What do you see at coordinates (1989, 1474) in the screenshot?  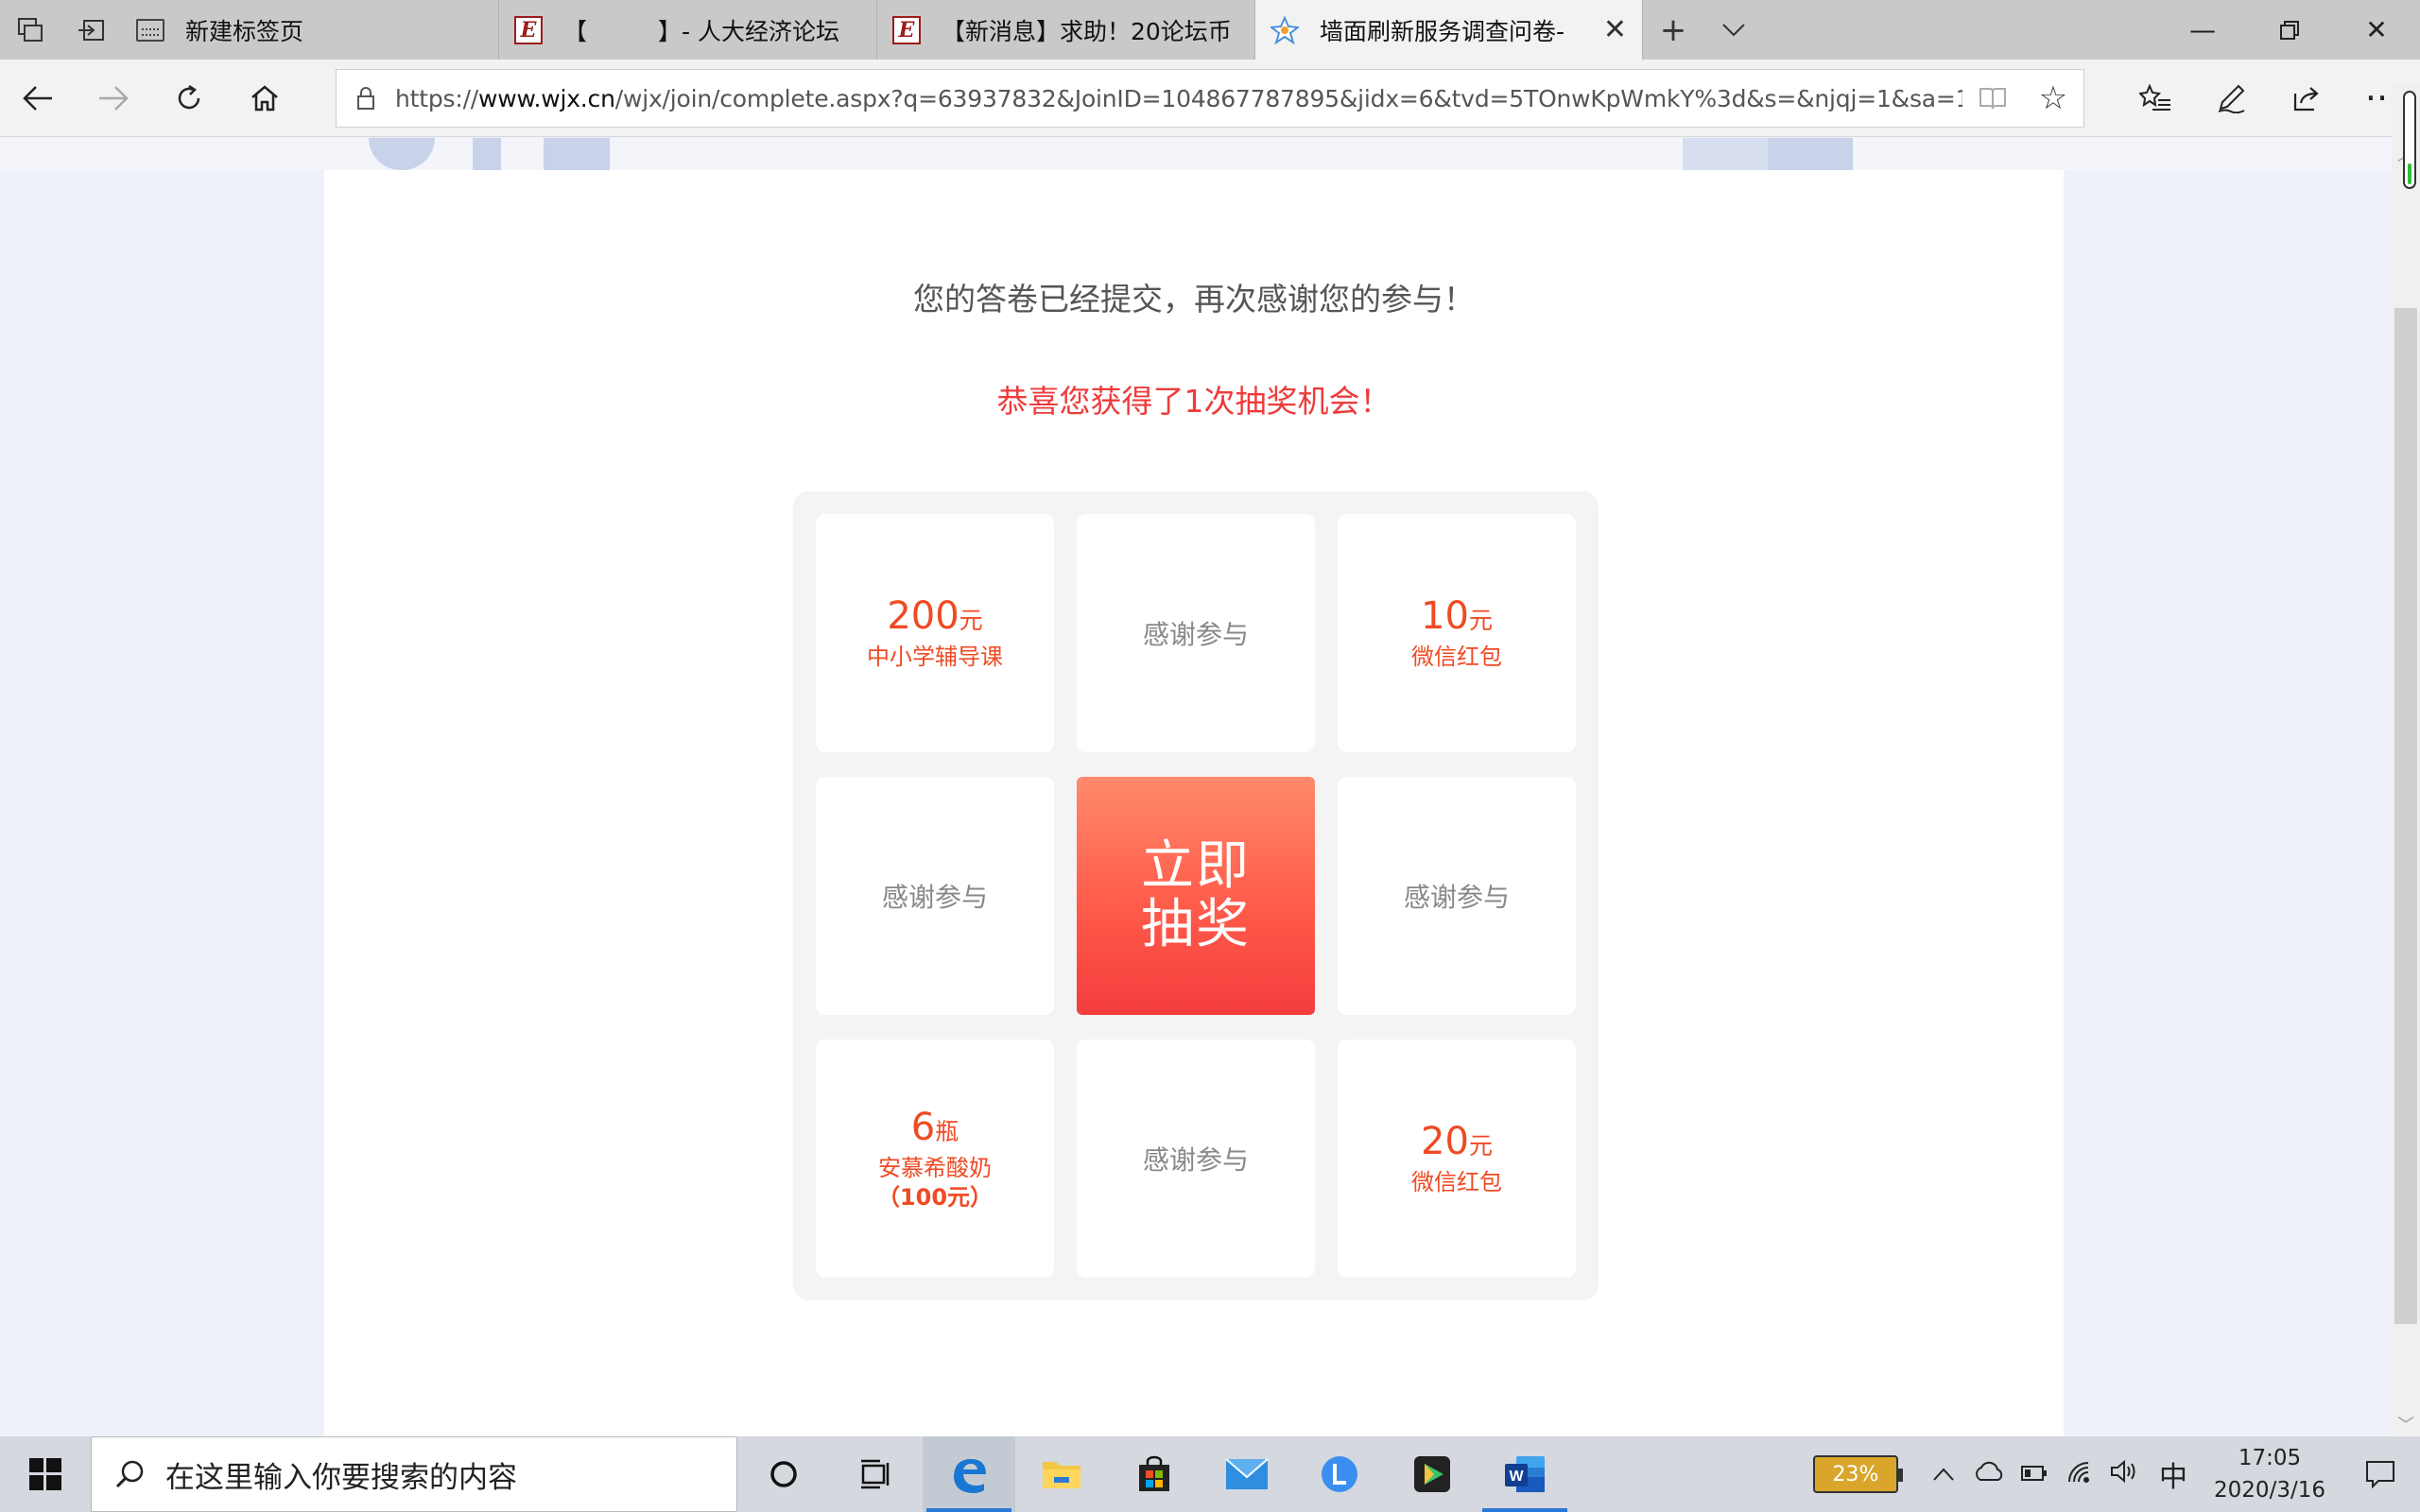 I see `onedrive-cloud-icon` at bounding box center [1989, 1474].